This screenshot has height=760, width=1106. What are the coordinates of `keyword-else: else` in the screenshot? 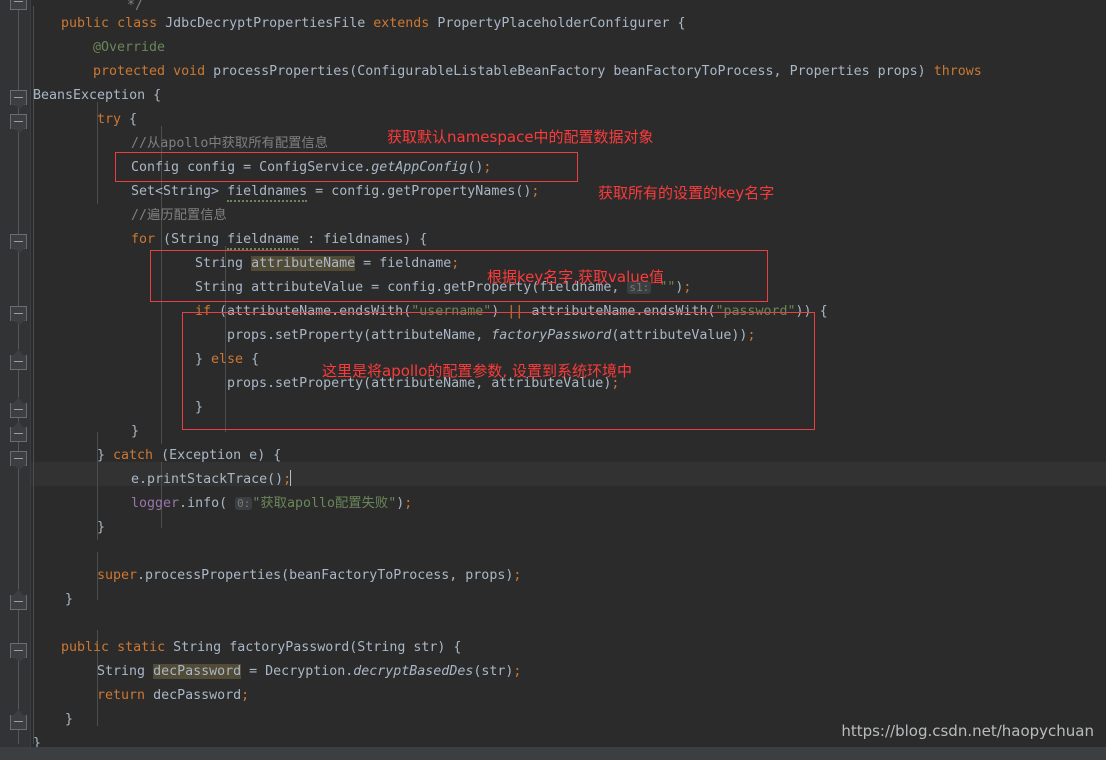 It's located at (227, 359).